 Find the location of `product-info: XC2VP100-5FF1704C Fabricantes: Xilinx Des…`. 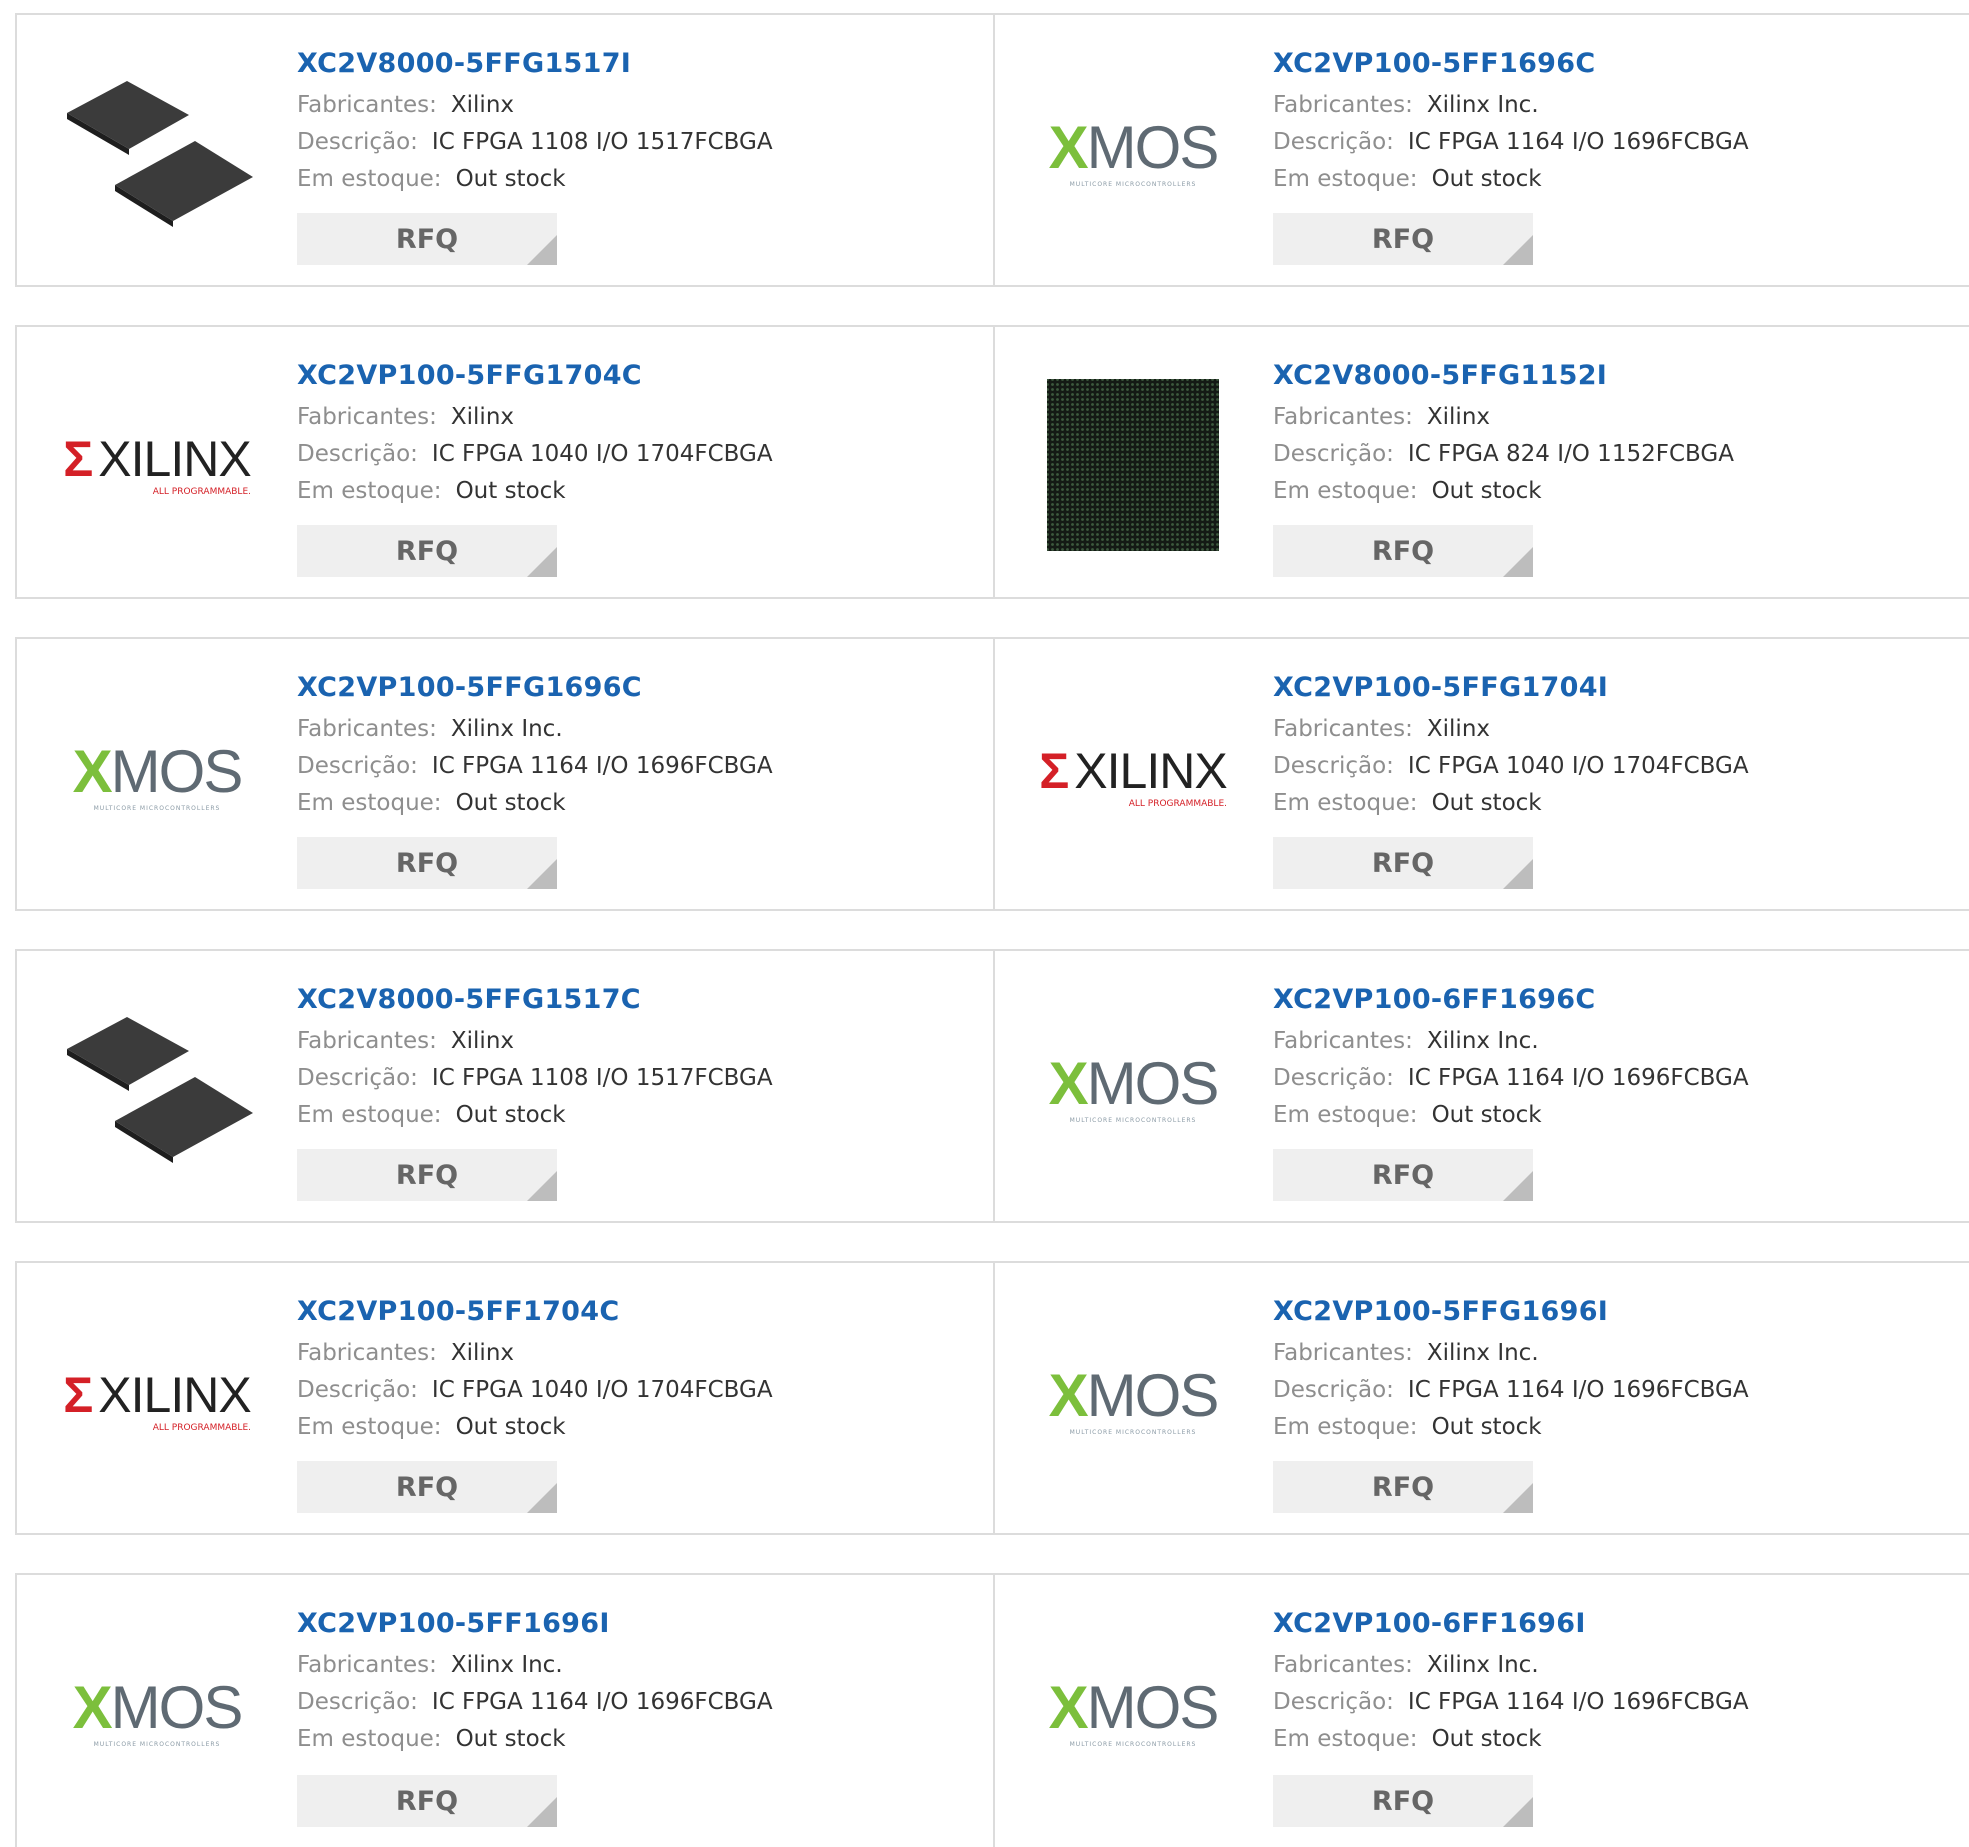

product-info: XC2VP100-5FF1704C Fabricantes: Xilinx Des… is located at coordinates (535, 1370).